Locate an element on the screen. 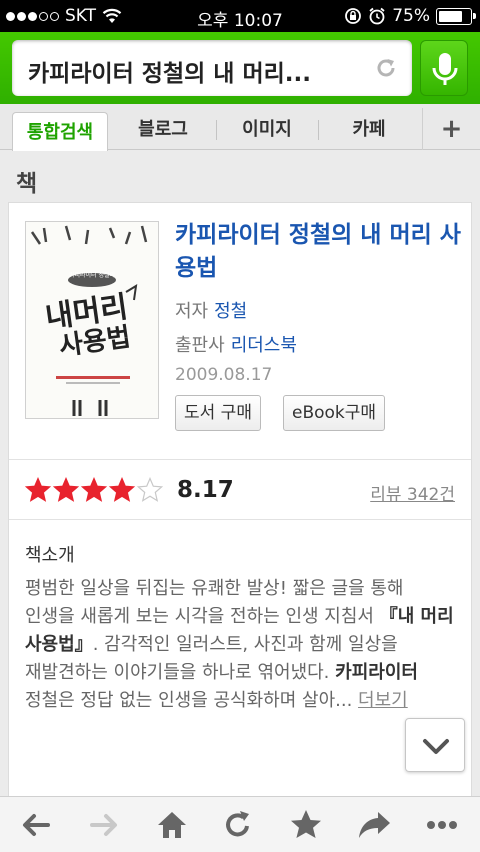 This screenshot has width=480, height=852. buy-book-button: 도서 구매 is located at coordinates (218, 413).